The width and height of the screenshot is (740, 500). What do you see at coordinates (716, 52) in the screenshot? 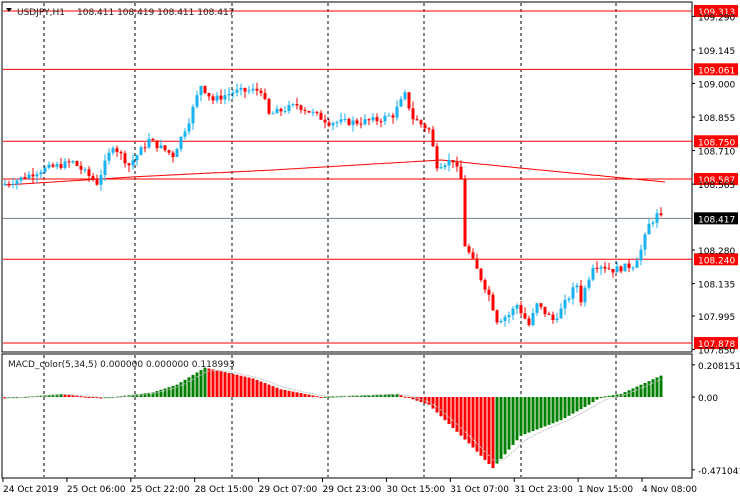
I see `price-tick-label: 109.145` at bounding box center [716, 52].